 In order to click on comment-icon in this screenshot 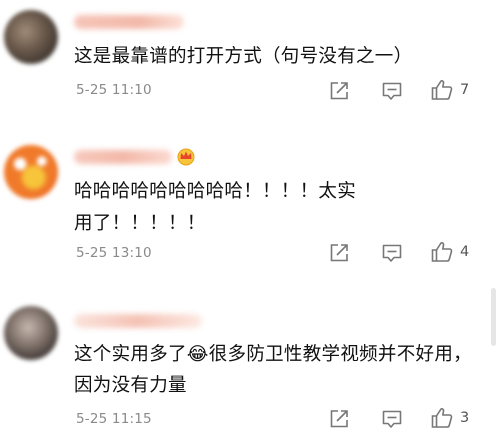, I will do `click(392, 419)`.